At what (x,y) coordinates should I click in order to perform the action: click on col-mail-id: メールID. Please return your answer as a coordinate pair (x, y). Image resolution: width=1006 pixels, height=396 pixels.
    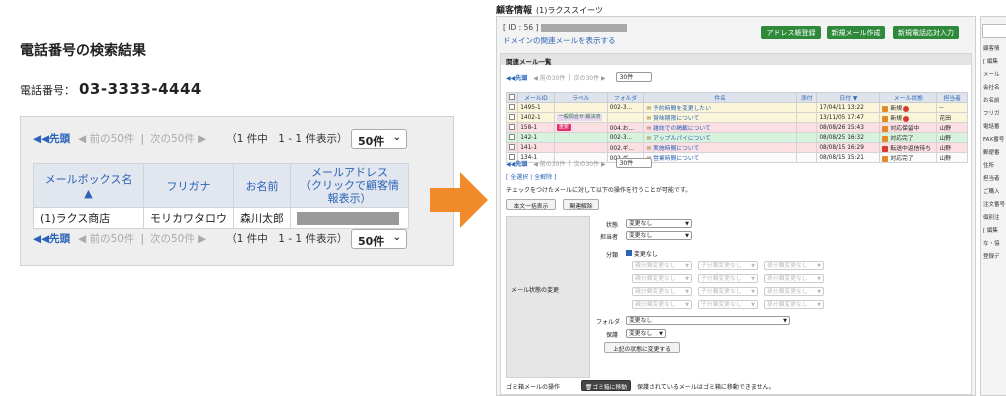
    Looking at the image, I should click on (536, 97).